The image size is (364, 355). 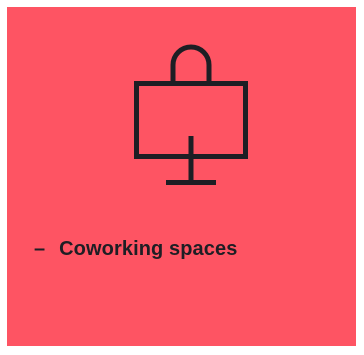 What do you see at coordinates (191, 63) in the screenshot?
I see `arch-shape` at bounding box center [191, 63].